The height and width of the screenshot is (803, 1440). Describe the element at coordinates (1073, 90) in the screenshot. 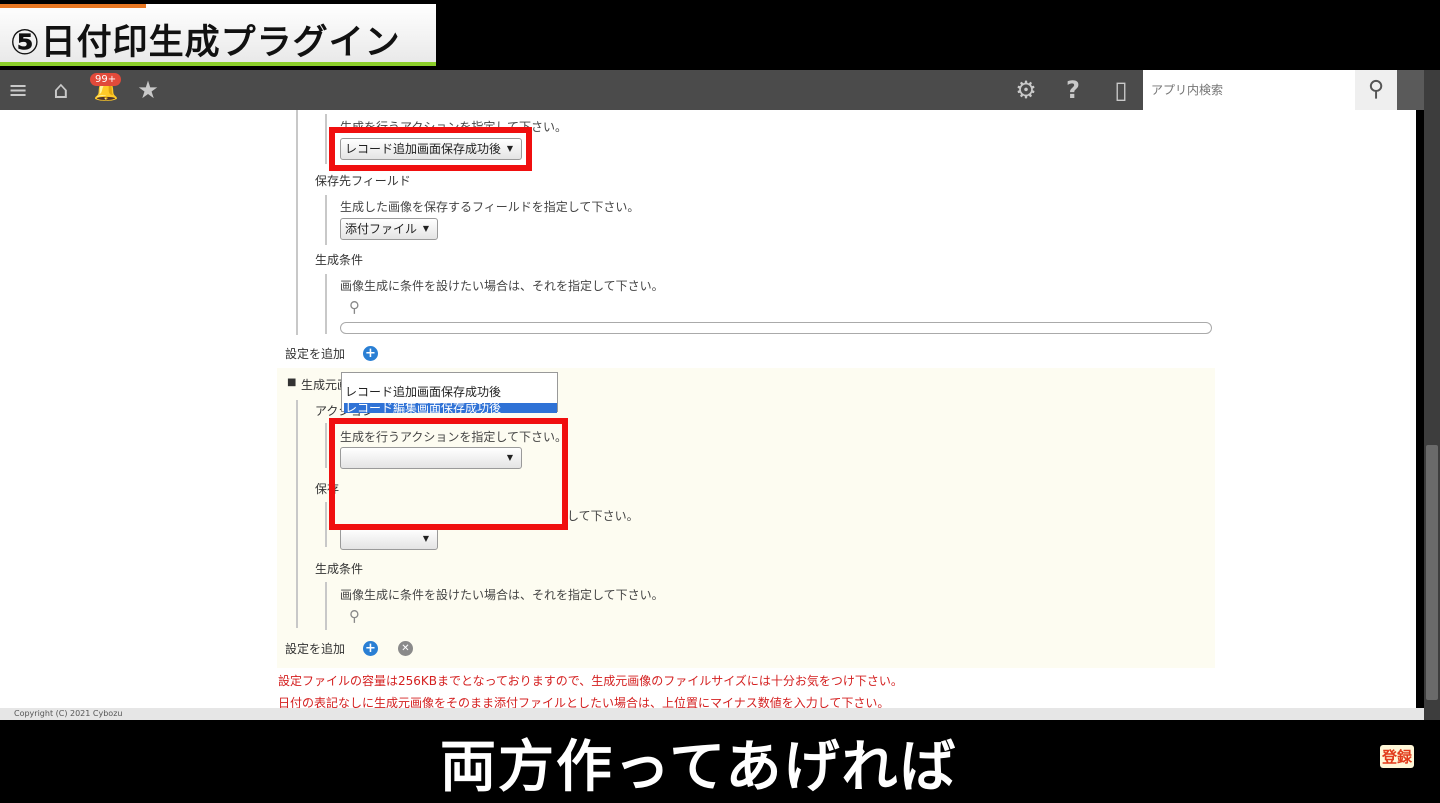

I see `help-icon: ?` at that location.